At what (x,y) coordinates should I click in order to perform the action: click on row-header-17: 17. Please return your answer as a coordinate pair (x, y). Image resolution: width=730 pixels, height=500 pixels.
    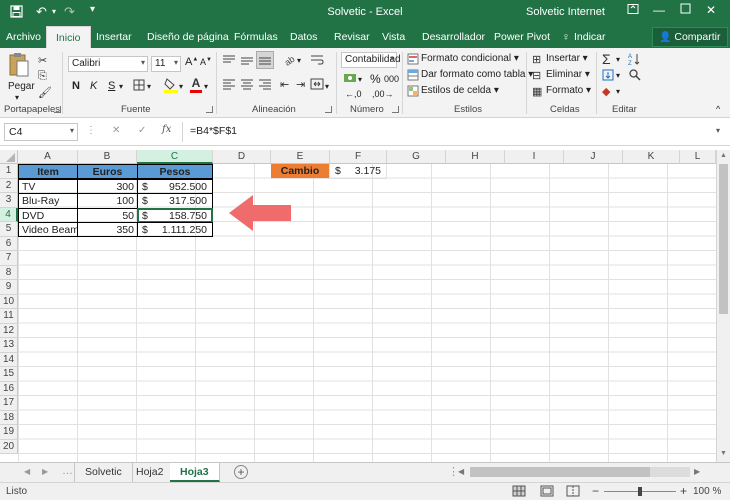
    Looking at the image, I should click on (9, 403).